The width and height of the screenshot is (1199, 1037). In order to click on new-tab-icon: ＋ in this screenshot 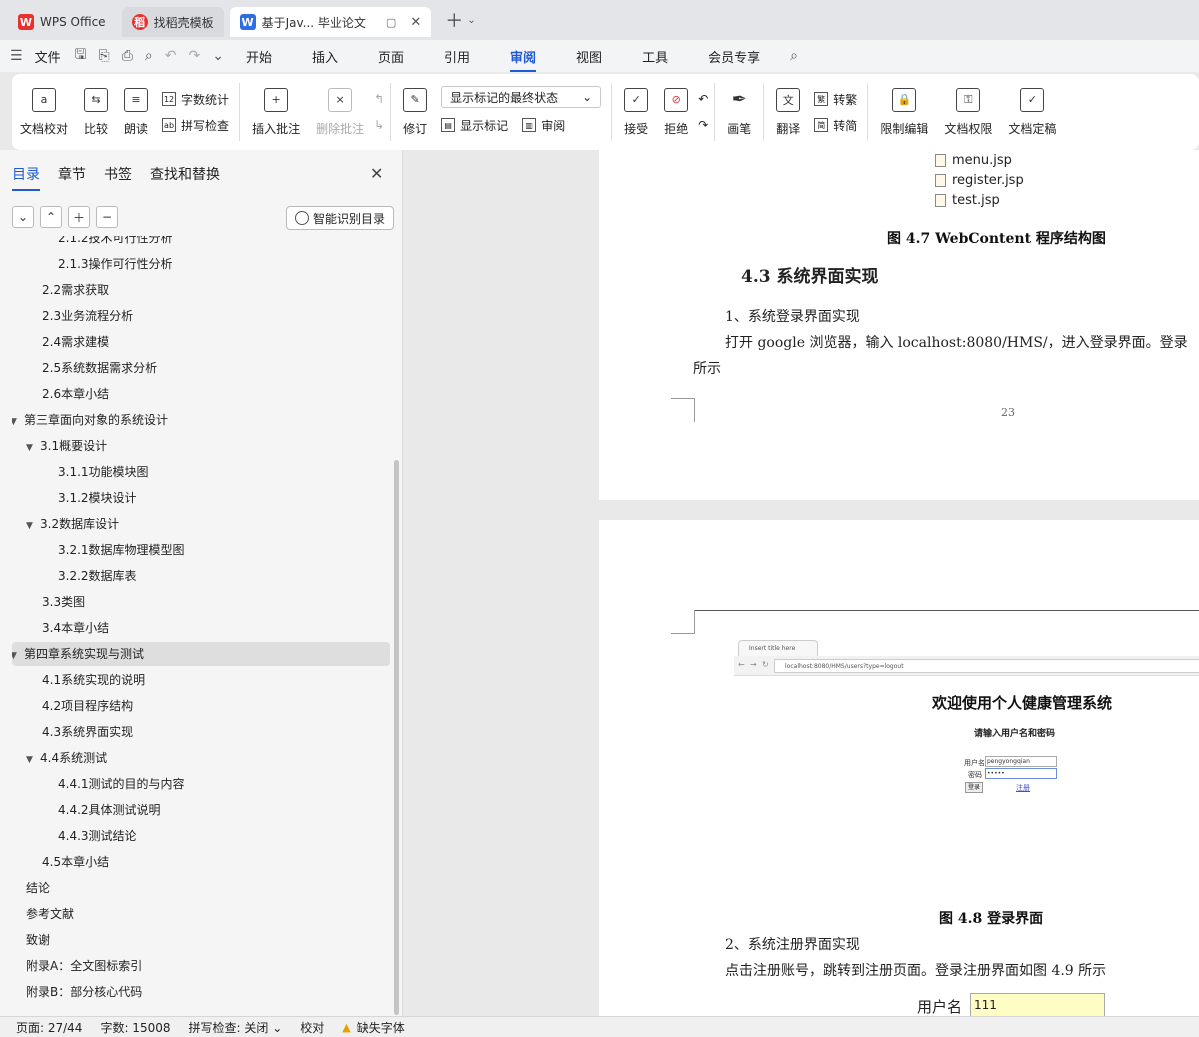, I will do `click(454, 20)`.